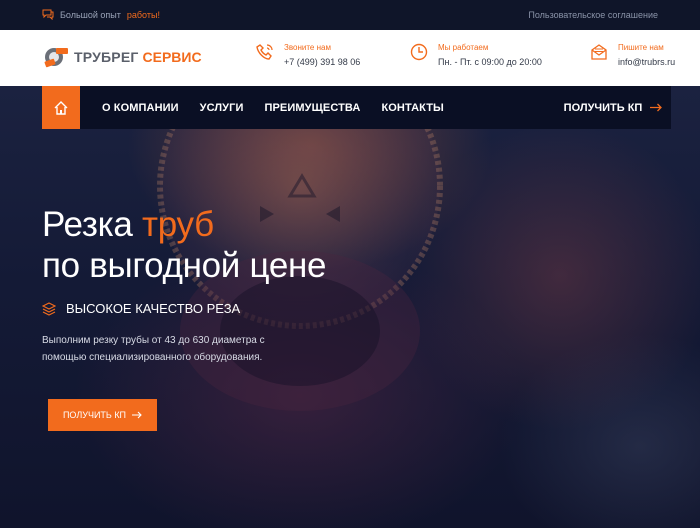 The width and height of the screenshot is (700, 528). What do you see at coordinates (87, 224) in the screenshot?
I see `hero-title-part1: Резка` at bounding box center [87, 224].